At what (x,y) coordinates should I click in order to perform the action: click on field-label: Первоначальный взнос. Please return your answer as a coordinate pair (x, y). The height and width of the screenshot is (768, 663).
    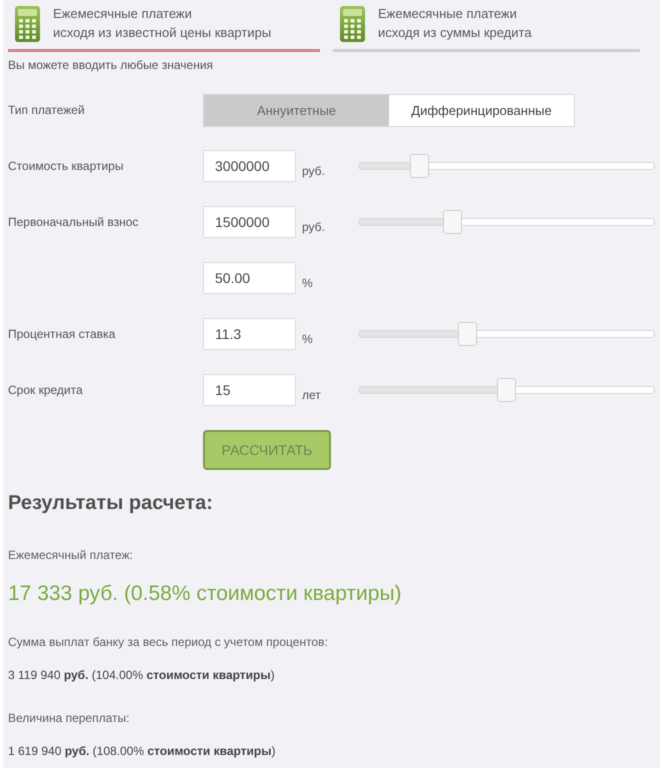
    Looking at the image, I should click on (73, 222).